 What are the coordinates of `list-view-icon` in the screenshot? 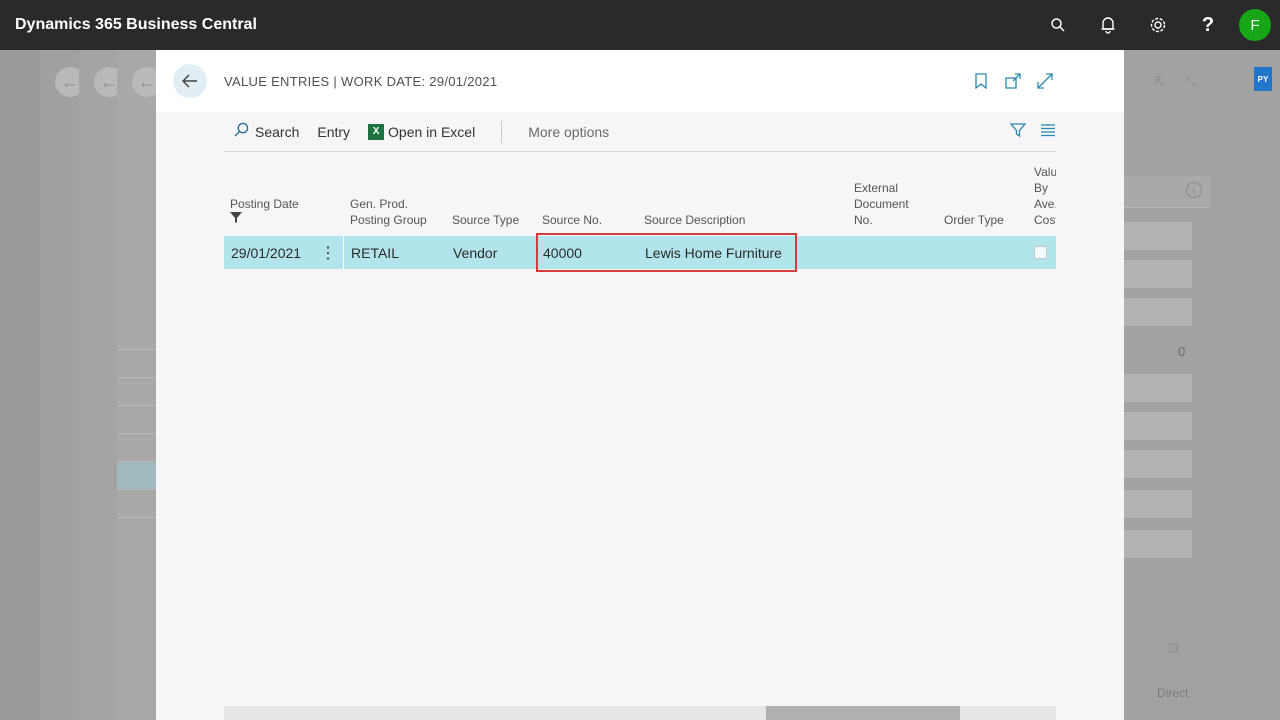 It's located at (1048, 132).